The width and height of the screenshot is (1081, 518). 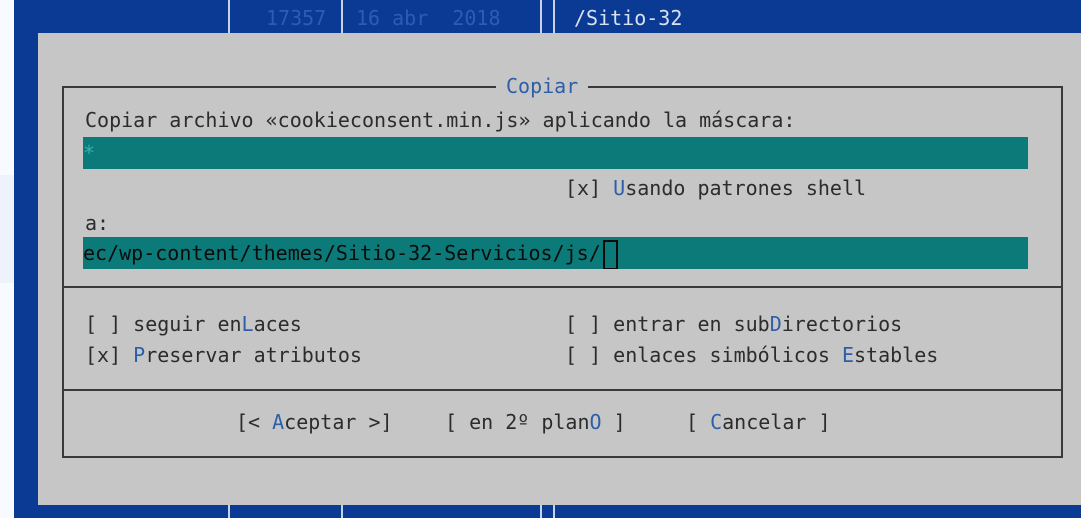 I want to click on preserve-attributes-checkbox: [x] Preservar atributos, so click(x=223, y=355).